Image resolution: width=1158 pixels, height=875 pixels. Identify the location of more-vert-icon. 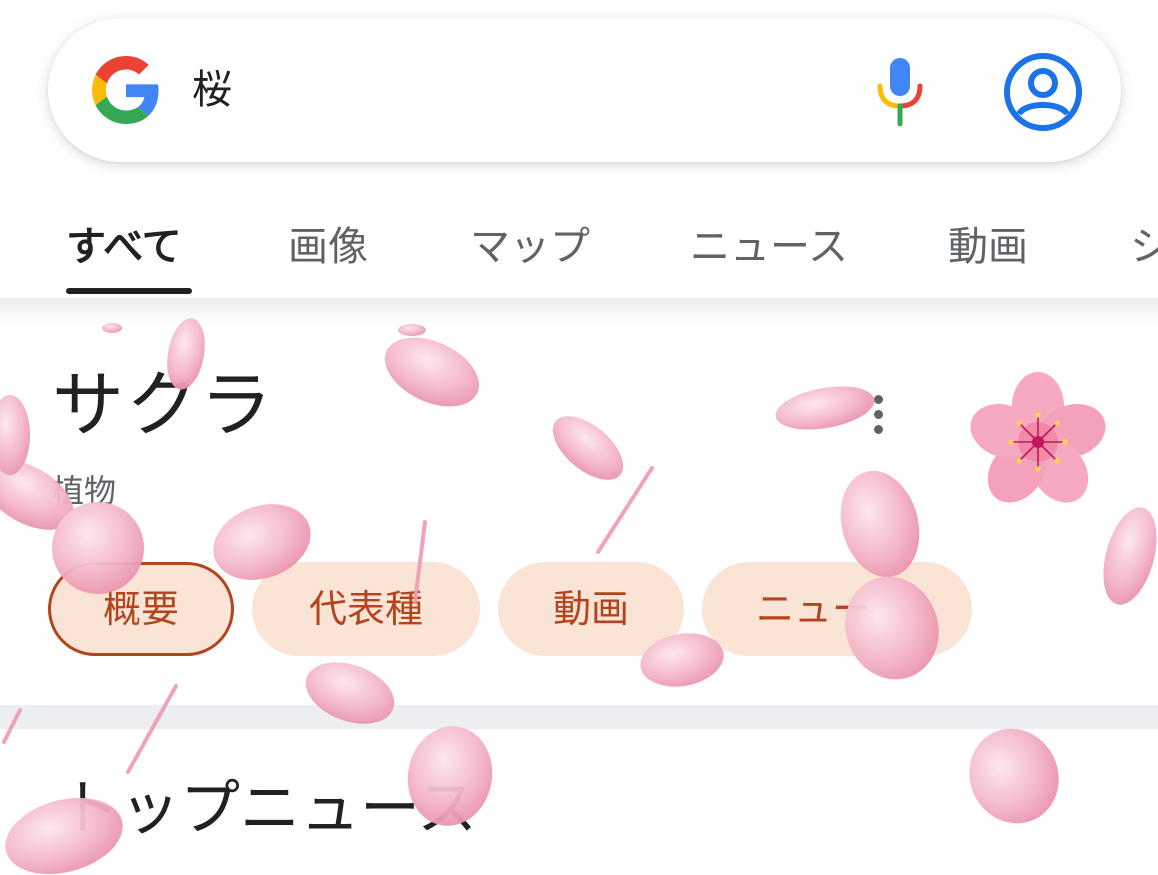
(878, 415).